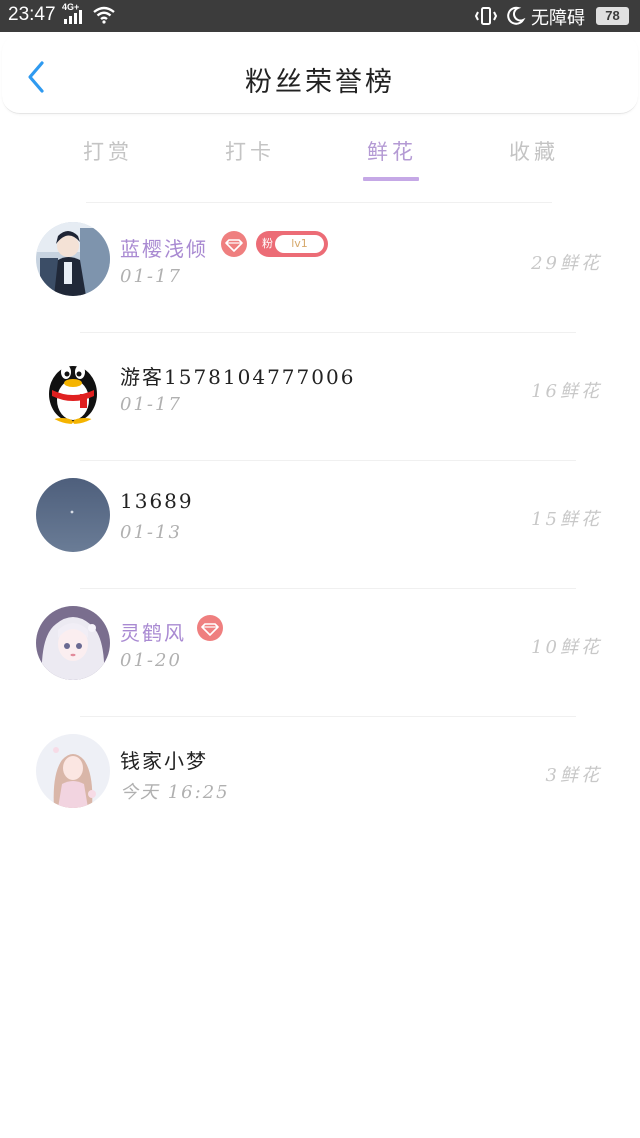 This screenshot has height=1138, width=640. I want to click on page-header: 粉丝荣誉榜, so click(320, 74).